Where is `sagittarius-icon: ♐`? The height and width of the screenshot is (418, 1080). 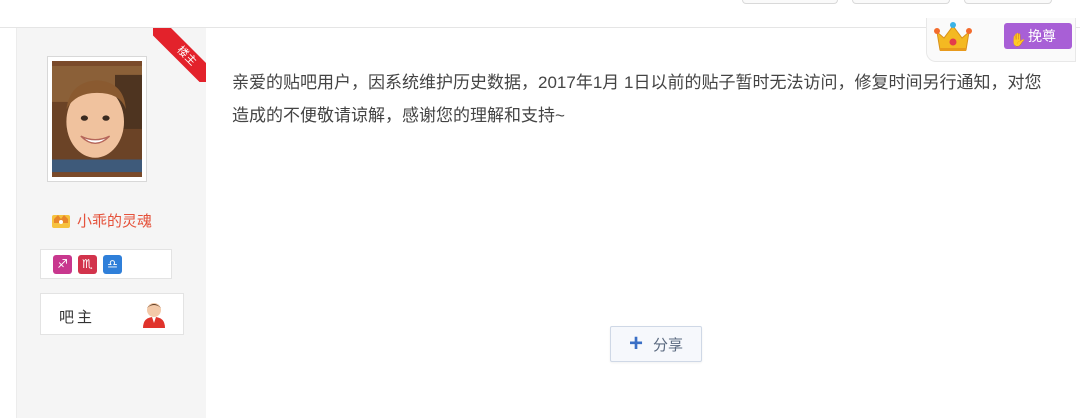 sagittarius-icon: ♐ is located at coordinates (62, 264).